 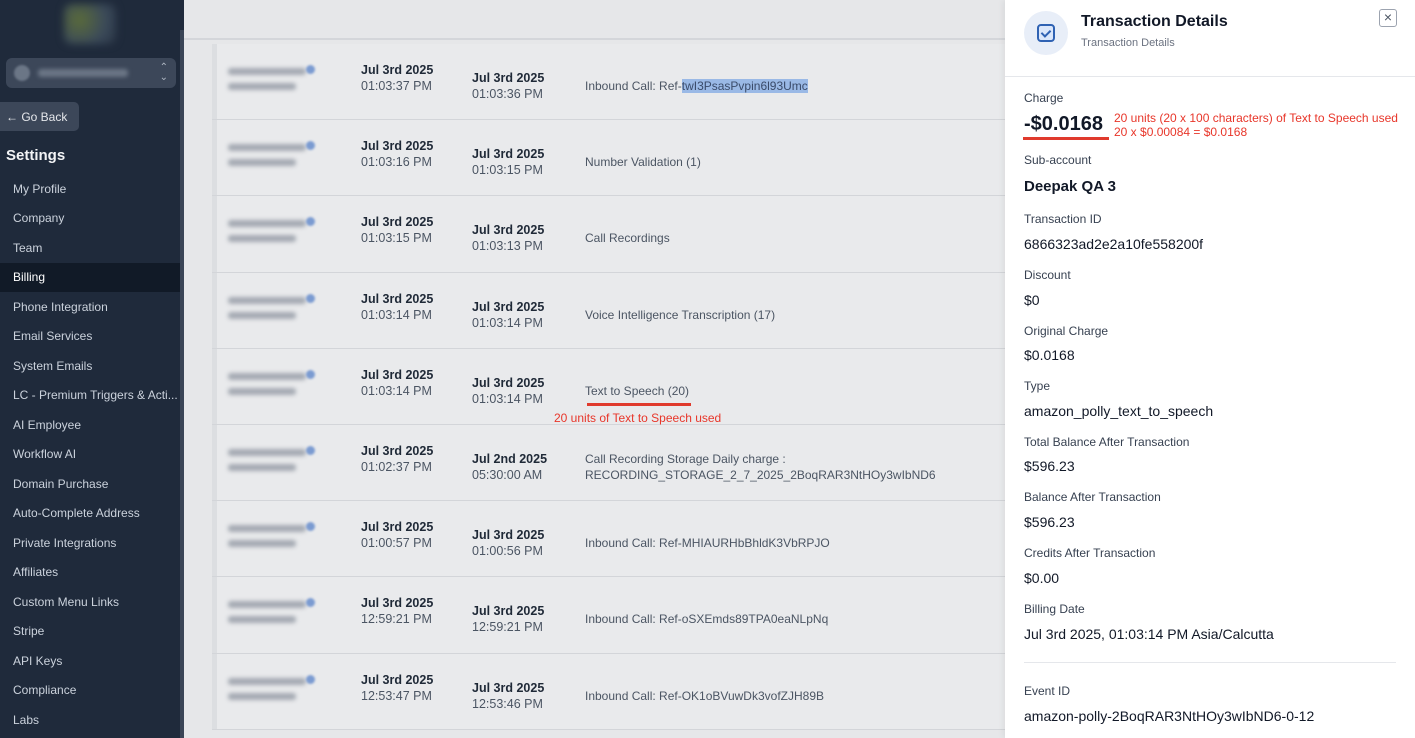 What do you see at coordinates (396, 543) in the screenshot?
I see `created-time: 01:00:57 PM` at bounding box center [396, 543].